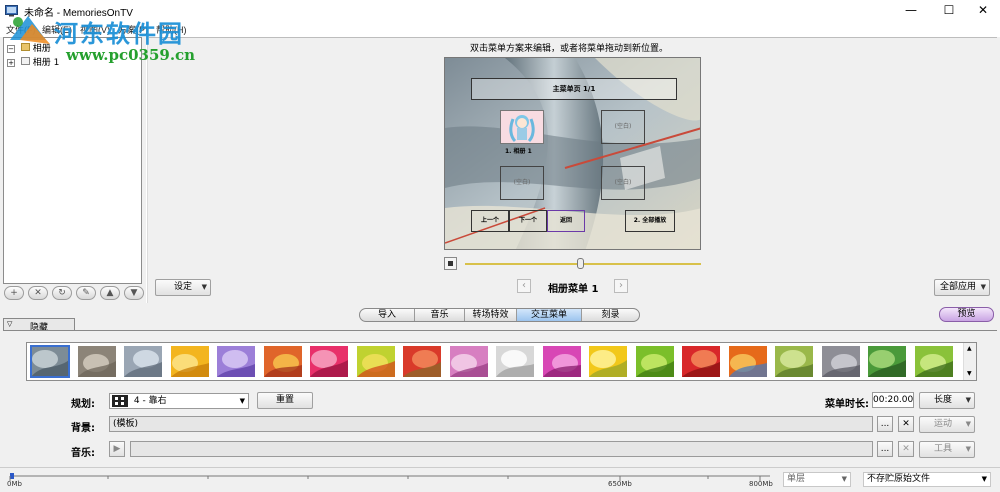  What do you see at coordinates (179, 401) in the screenshot?
I see `layout-select: 4 - 靠右 ▼` at bounding box center [179, 401].